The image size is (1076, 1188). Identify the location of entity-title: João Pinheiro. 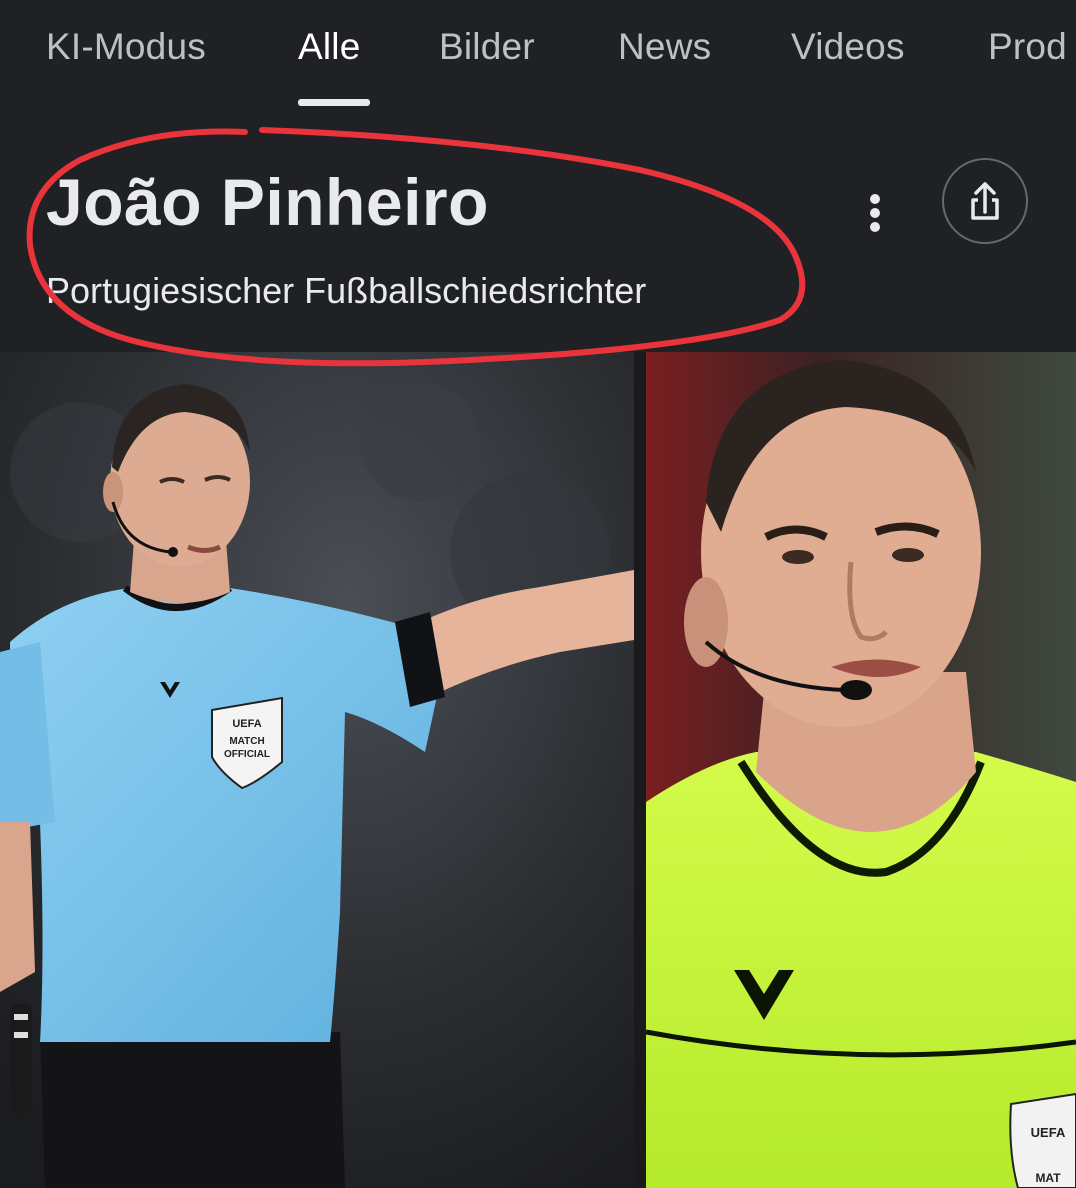
(267, 202).